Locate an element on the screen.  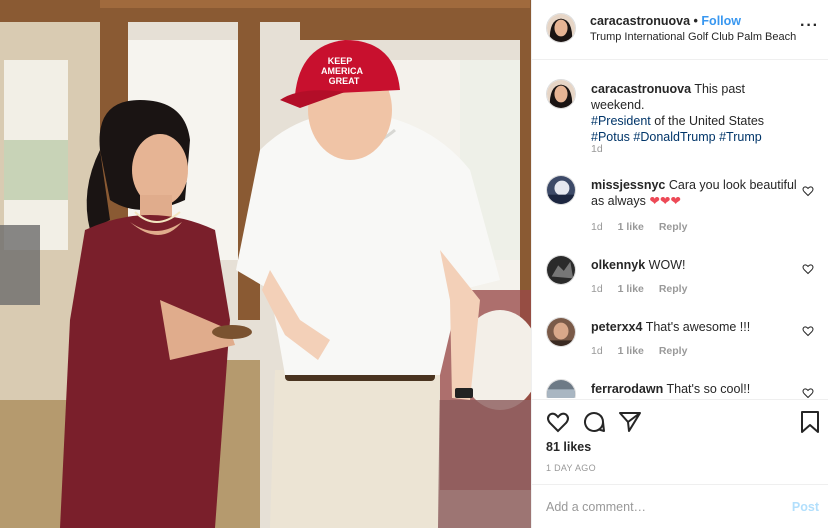
caption-username: caracastronuova is located at coordinates (641, 89).